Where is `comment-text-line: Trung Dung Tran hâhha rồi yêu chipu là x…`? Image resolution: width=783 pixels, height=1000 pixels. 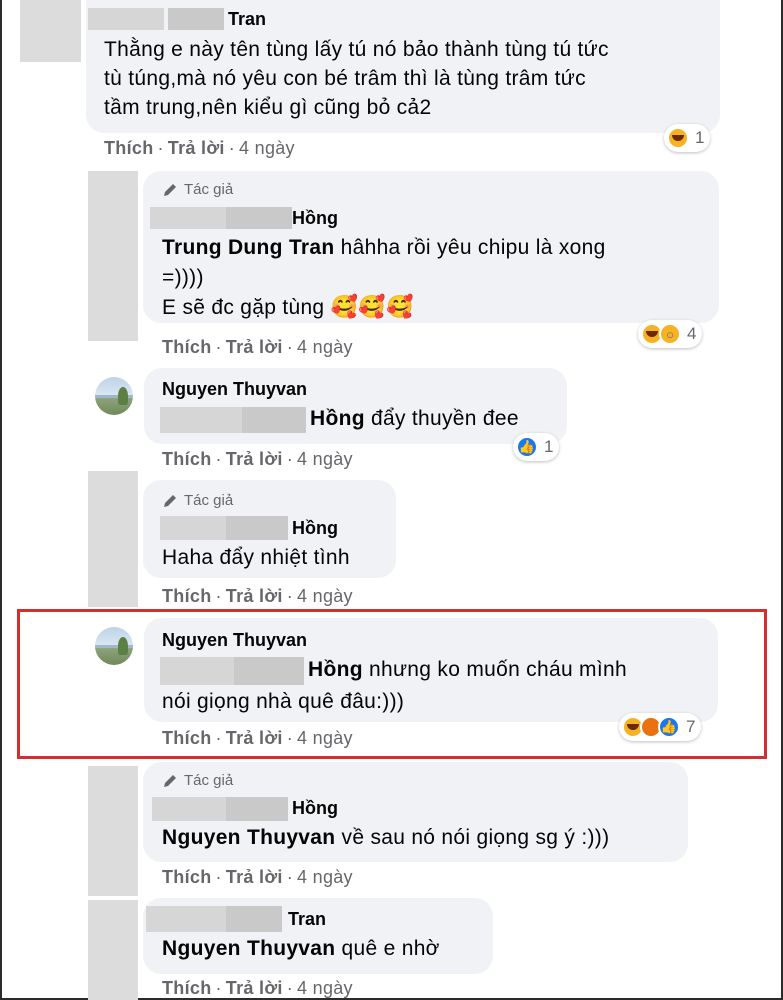
comment-text-line: Trung Dung Tran hâhha rồi yêu chipu là x… is located at coordinates (384, 247).